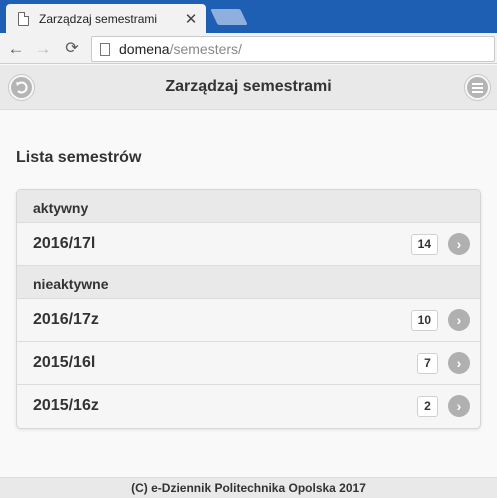  Describe the element at coordinates (191, 19) in the screenshot. I see `tab-close-icon: ✕` at that location.